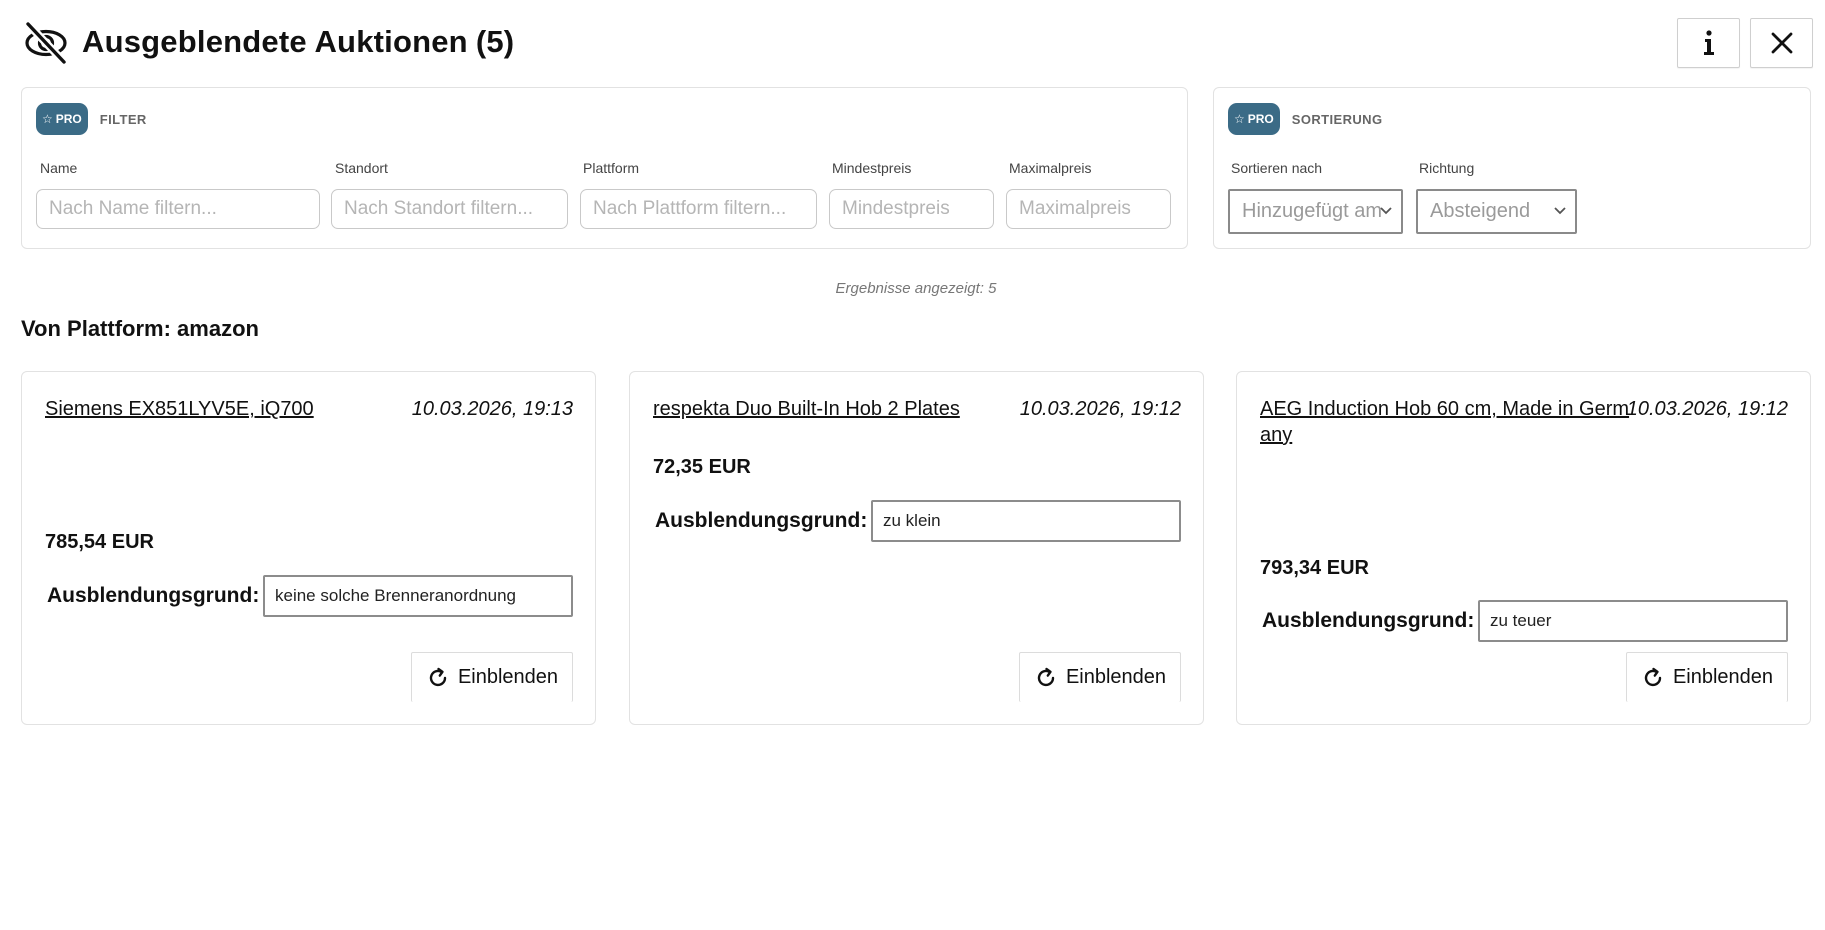  What do you see at coordinates (99, 542) in the screenshot?
I see `auction-price: 785,54 EUR` at bounding box center [99, 542].